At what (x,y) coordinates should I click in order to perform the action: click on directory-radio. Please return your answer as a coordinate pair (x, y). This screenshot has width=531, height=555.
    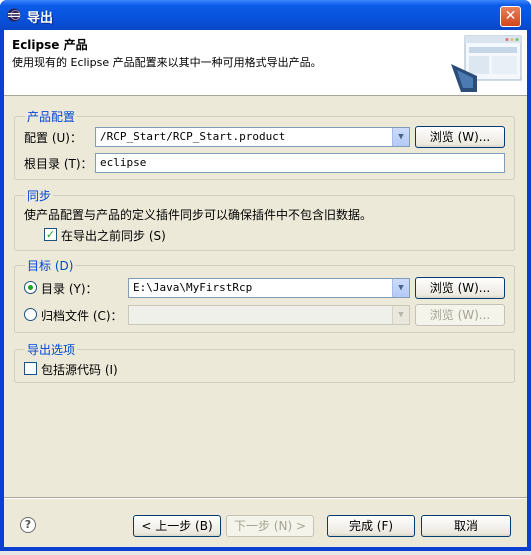
    Looking at the image, I should click on (30, 287).